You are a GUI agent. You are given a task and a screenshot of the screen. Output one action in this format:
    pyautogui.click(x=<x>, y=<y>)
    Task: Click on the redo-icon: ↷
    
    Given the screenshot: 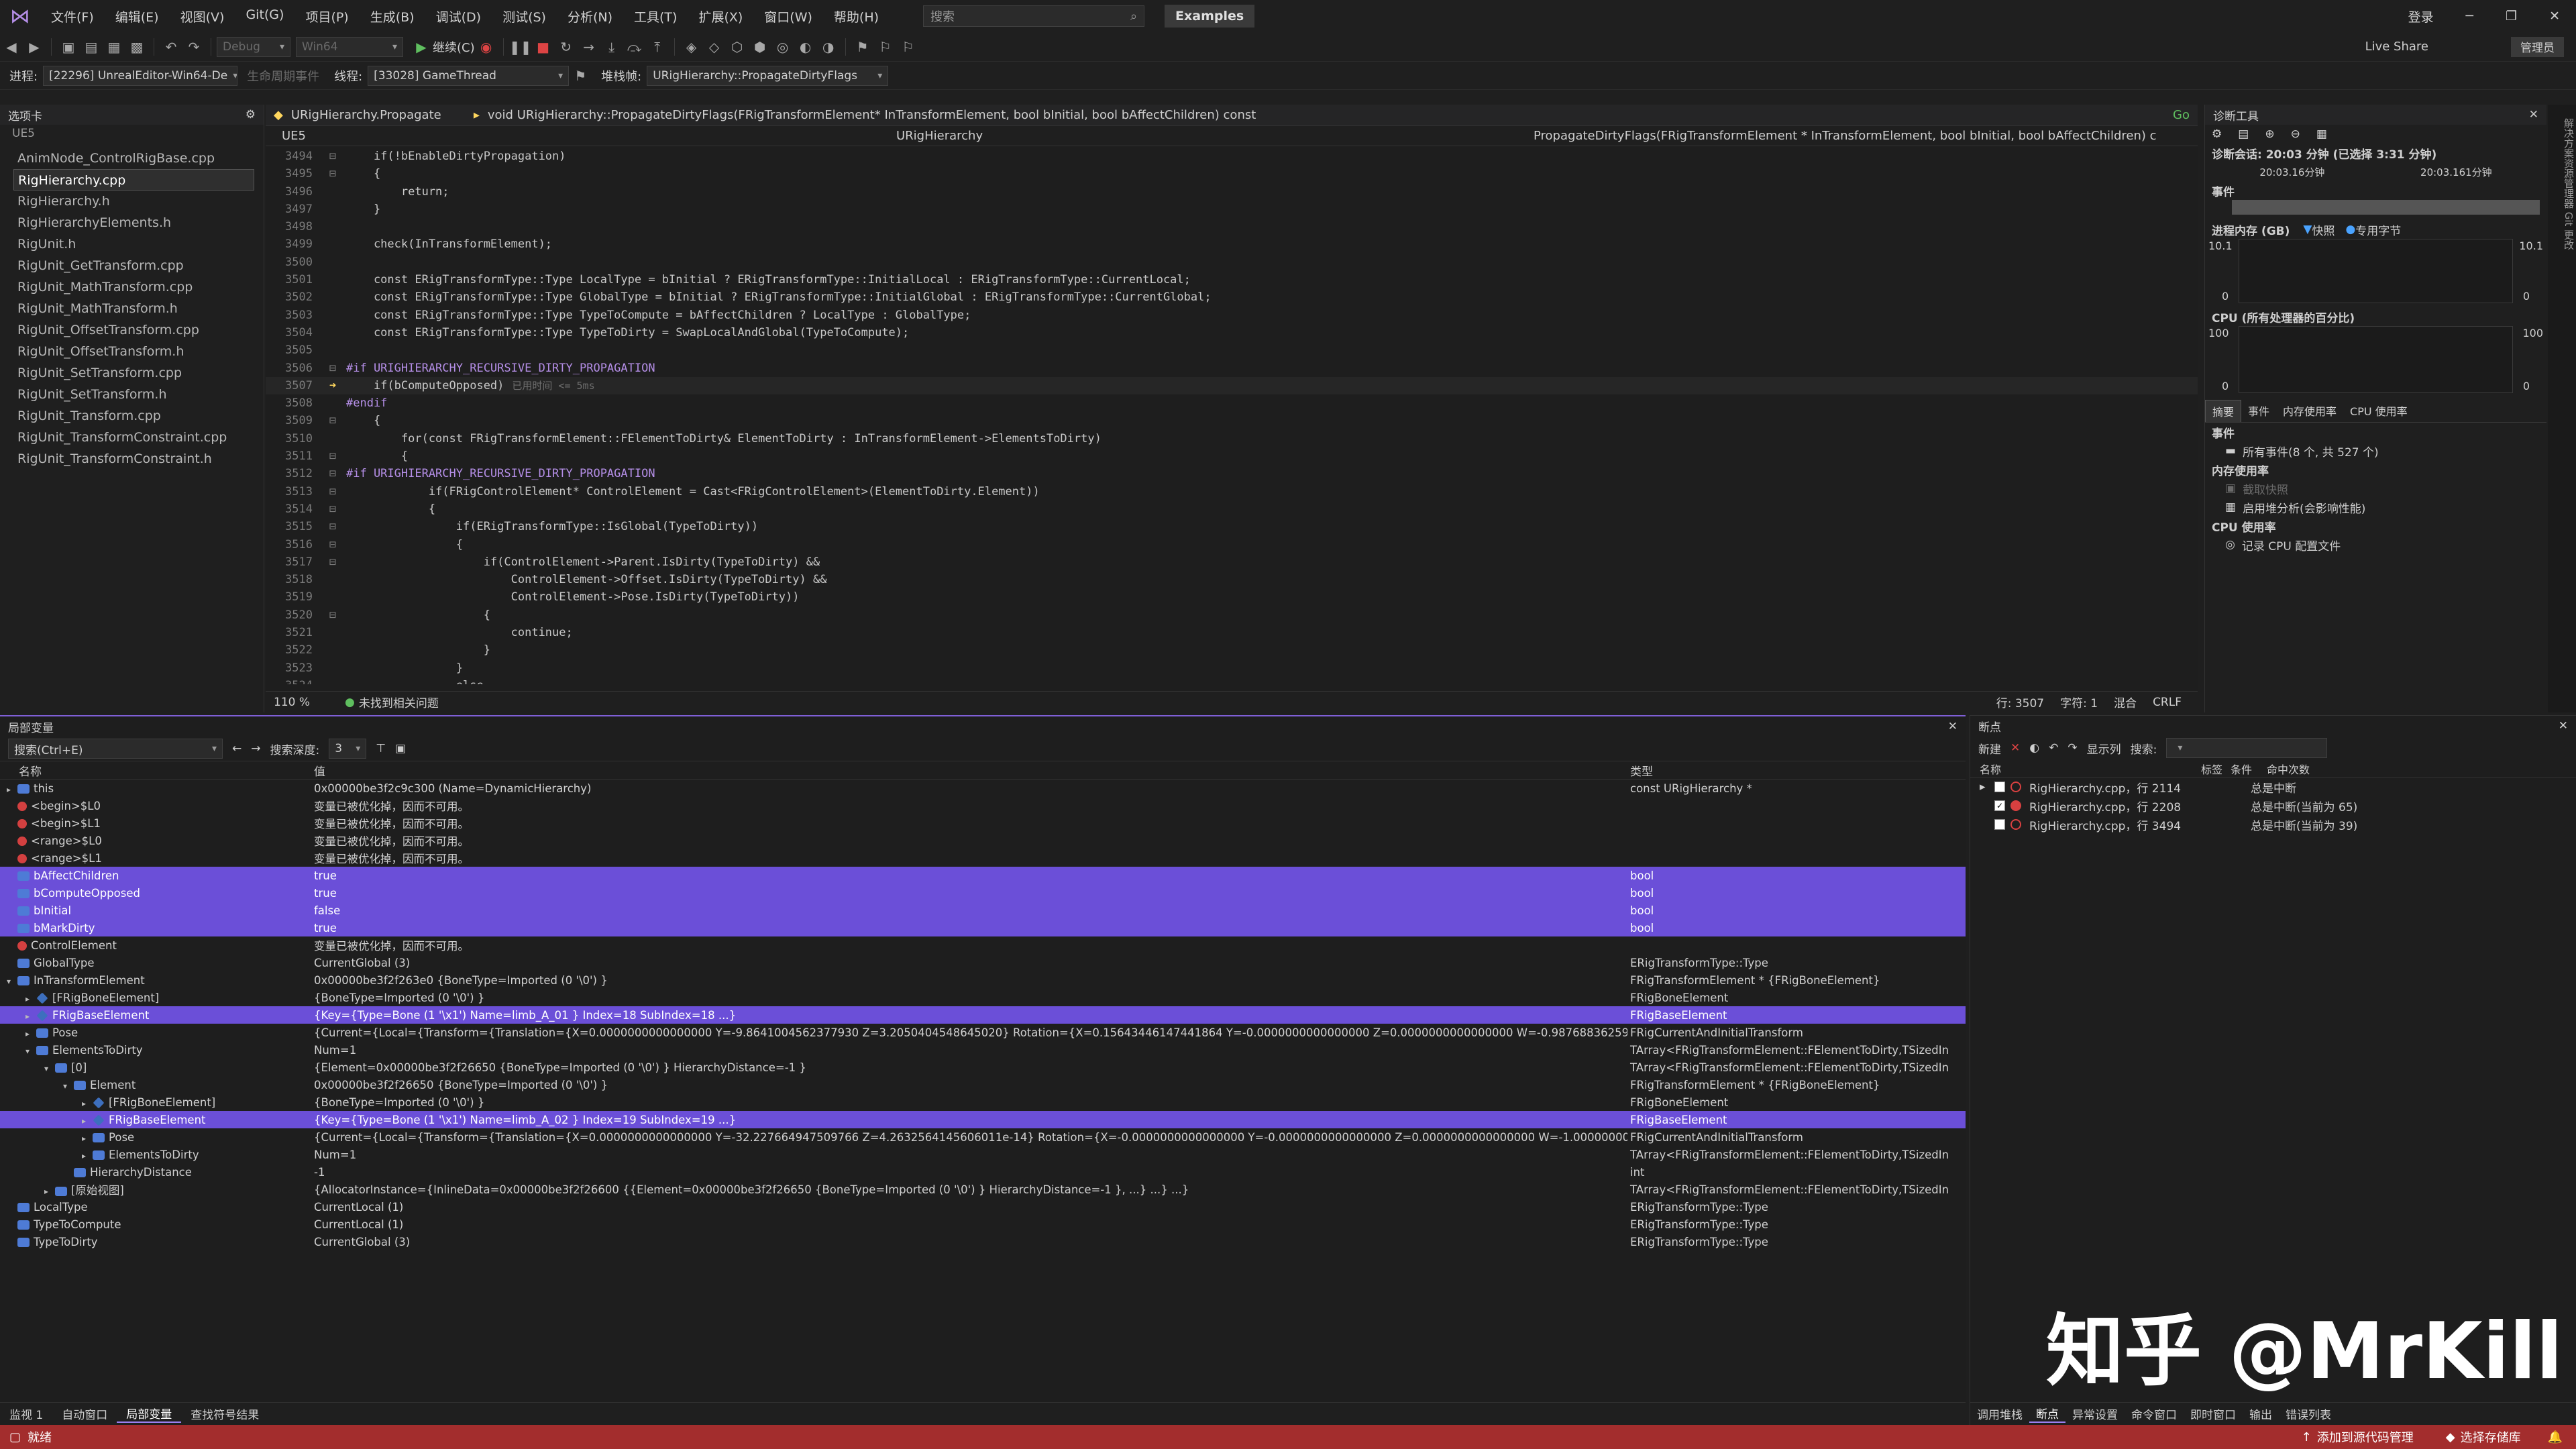 What is the action you would take?
    pyautogui.click(x=193, y=47)
    